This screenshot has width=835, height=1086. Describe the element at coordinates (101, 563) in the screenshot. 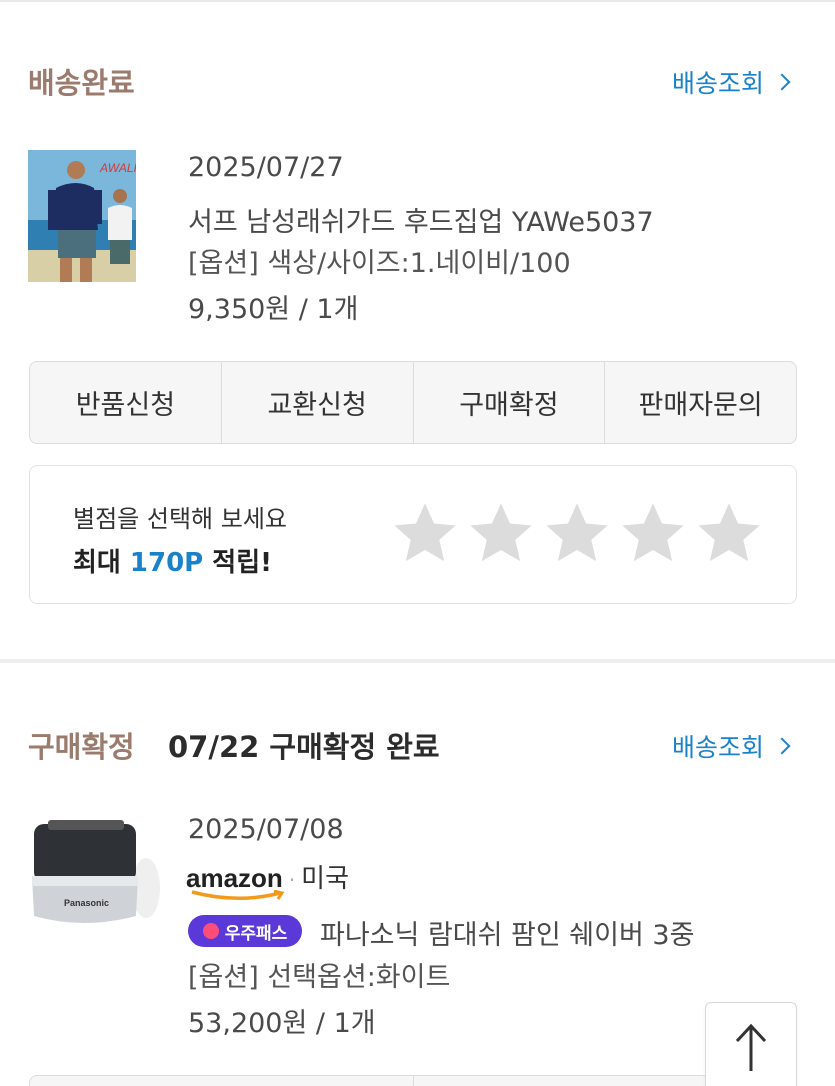

I see `reward-prefix: 최대` at that location.